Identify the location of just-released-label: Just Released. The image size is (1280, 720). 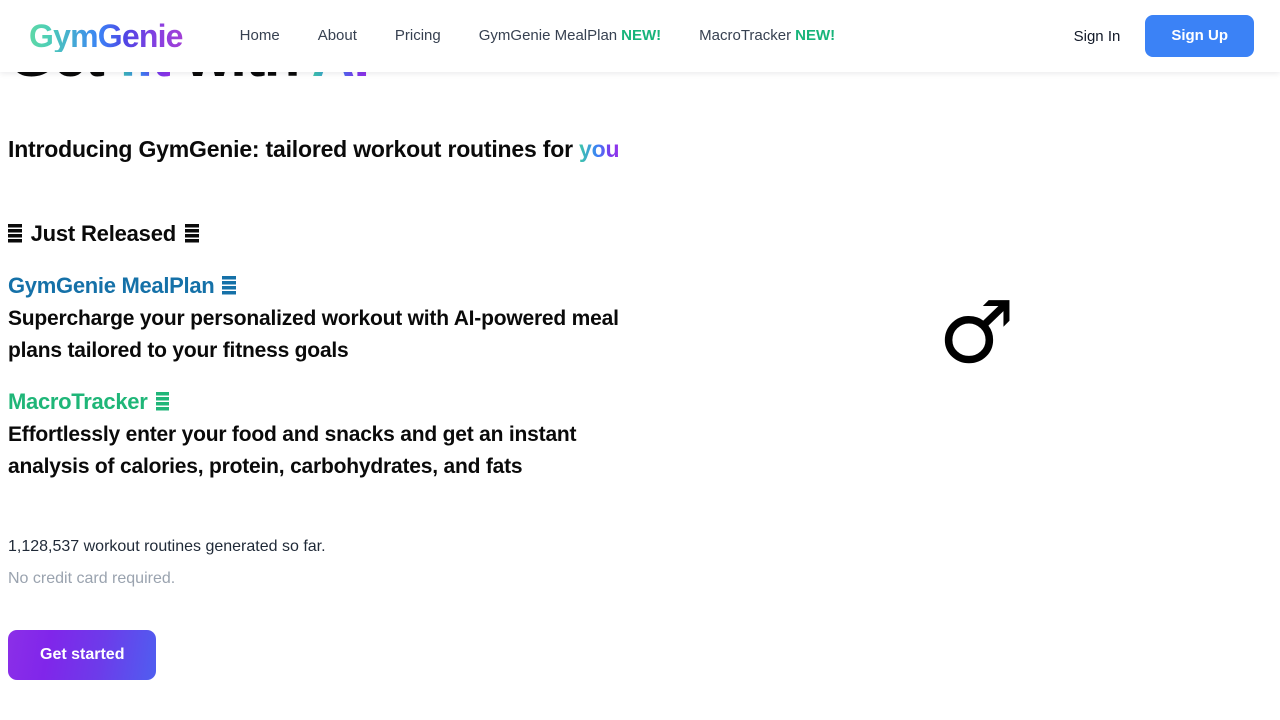
(103, 233).